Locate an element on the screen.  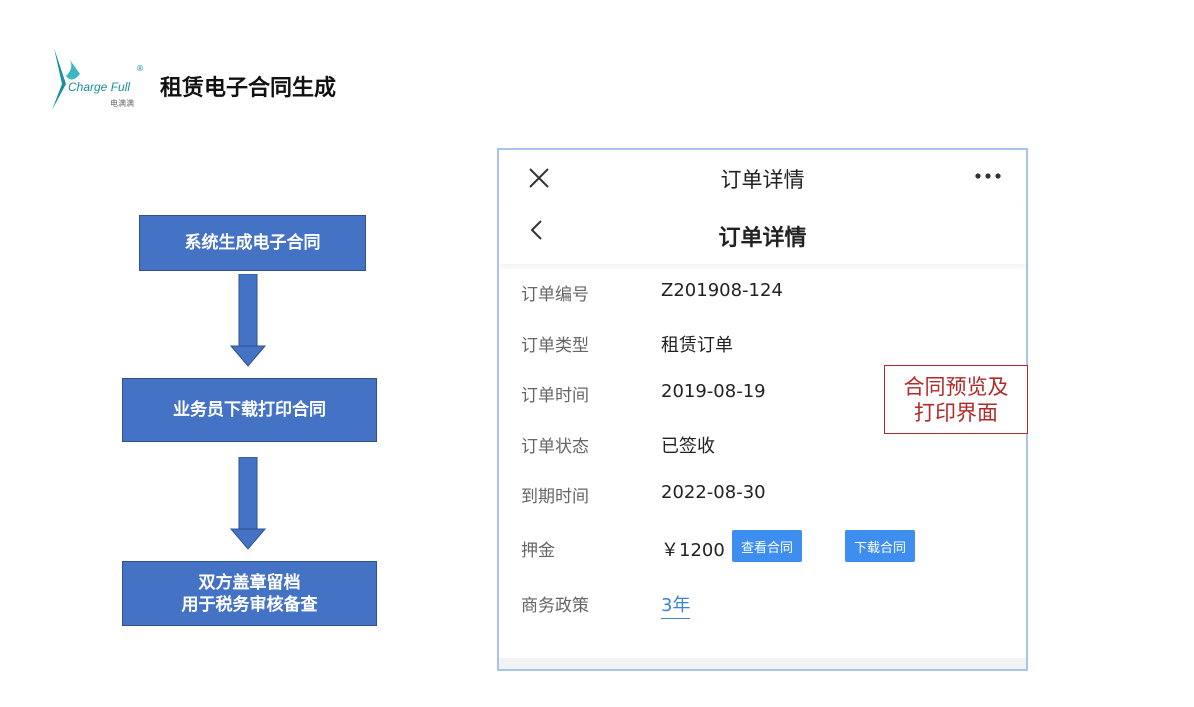
flow-step-label: 业务员下载打印合同 is located at coordinates (249, 410).